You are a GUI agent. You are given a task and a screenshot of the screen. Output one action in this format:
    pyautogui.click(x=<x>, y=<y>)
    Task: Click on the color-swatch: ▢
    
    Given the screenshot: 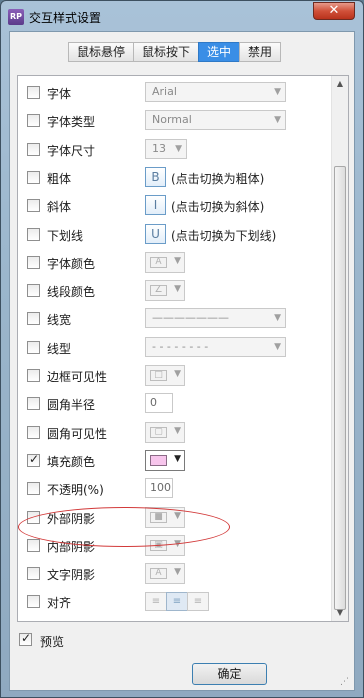 What is the action you would take?
    pyautogui.click(x=158, y=432)
    